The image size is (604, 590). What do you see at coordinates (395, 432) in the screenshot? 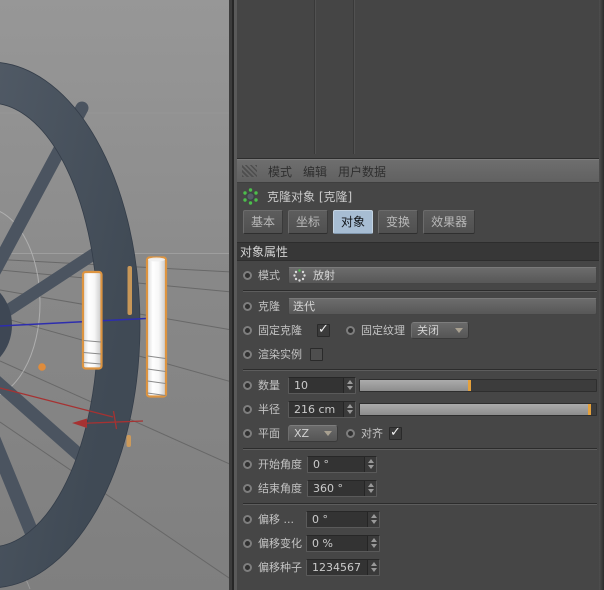
I see `align-checkbox` at bounding box center [395, 432].